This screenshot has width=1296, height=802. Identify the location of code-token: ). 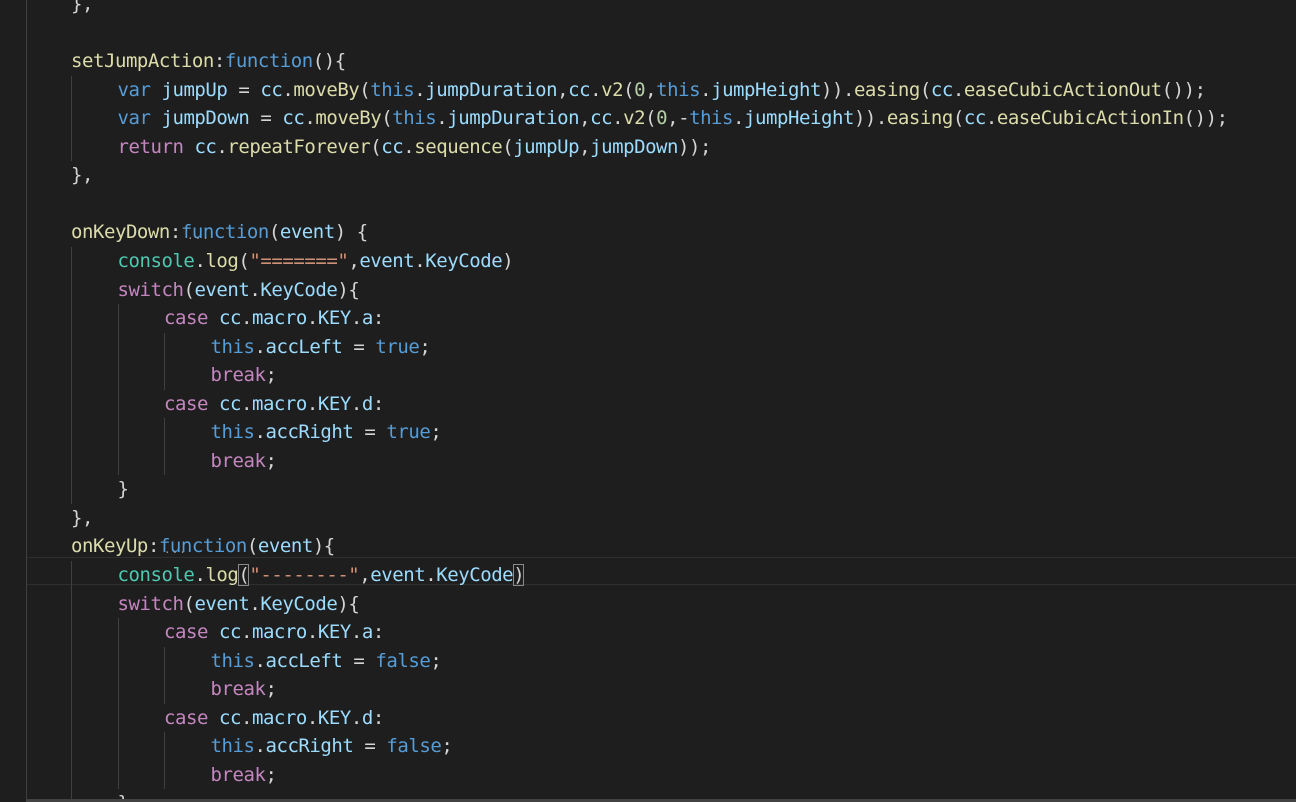
(519, 575).